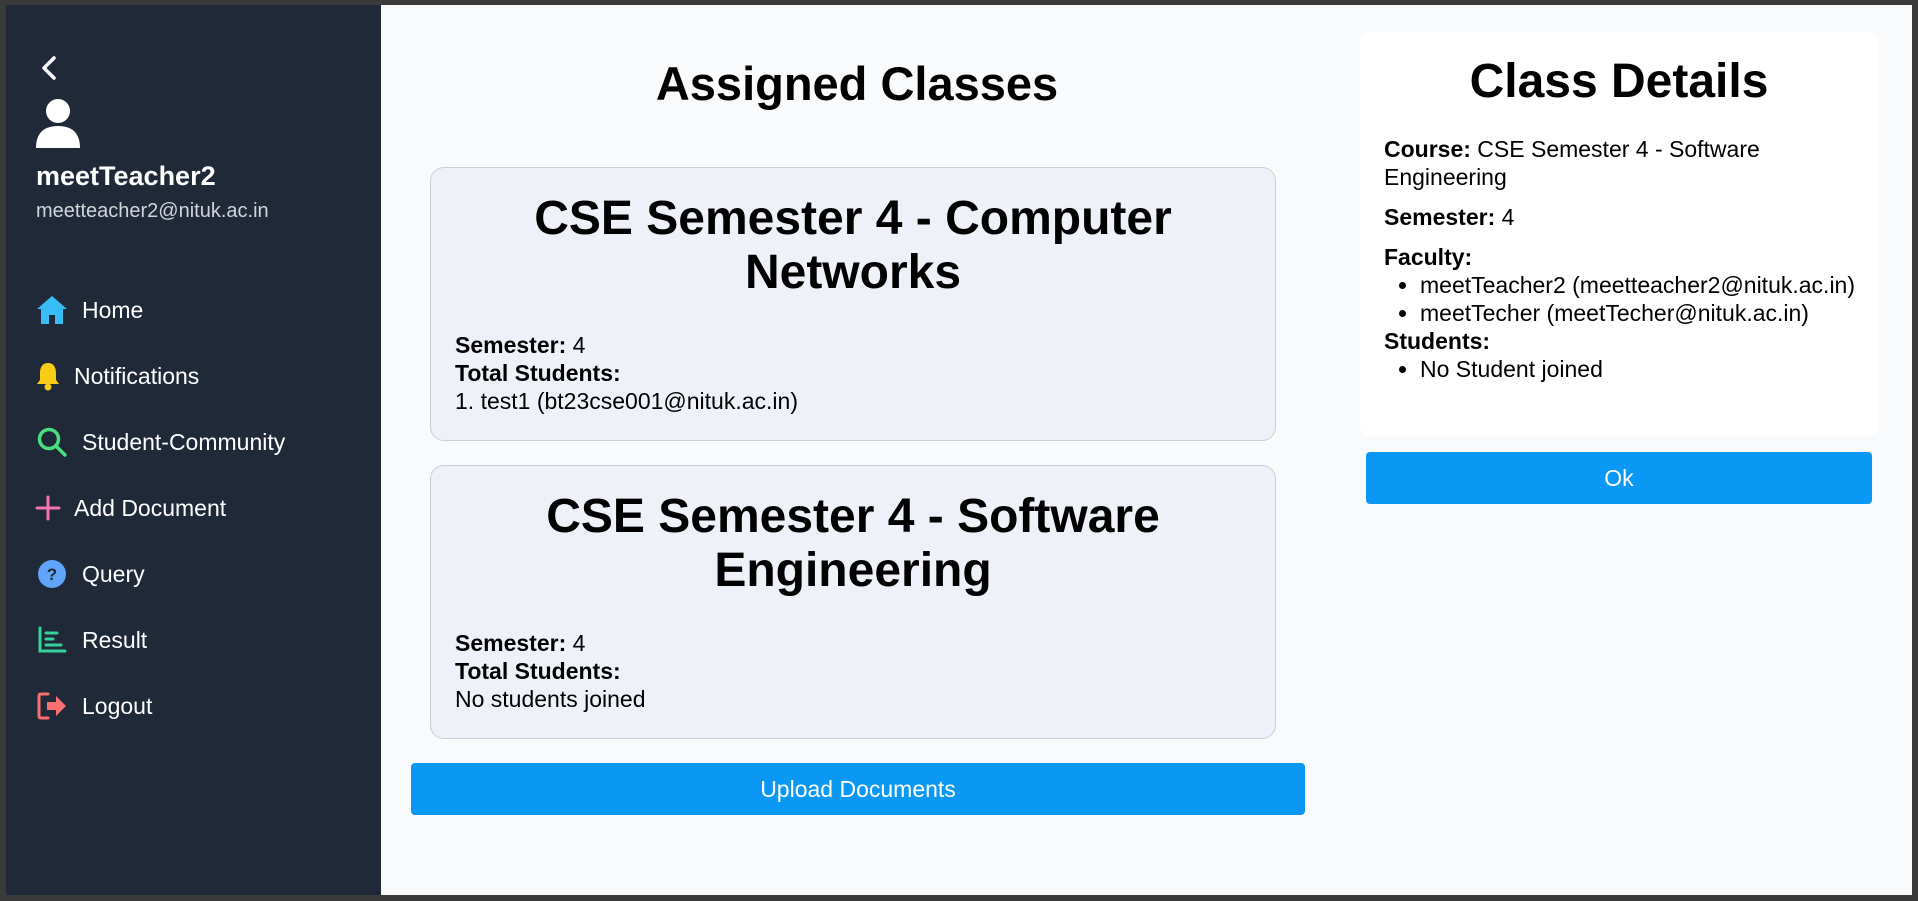  I want to click on sidebar-item-label: Logout, so click(117, 705).